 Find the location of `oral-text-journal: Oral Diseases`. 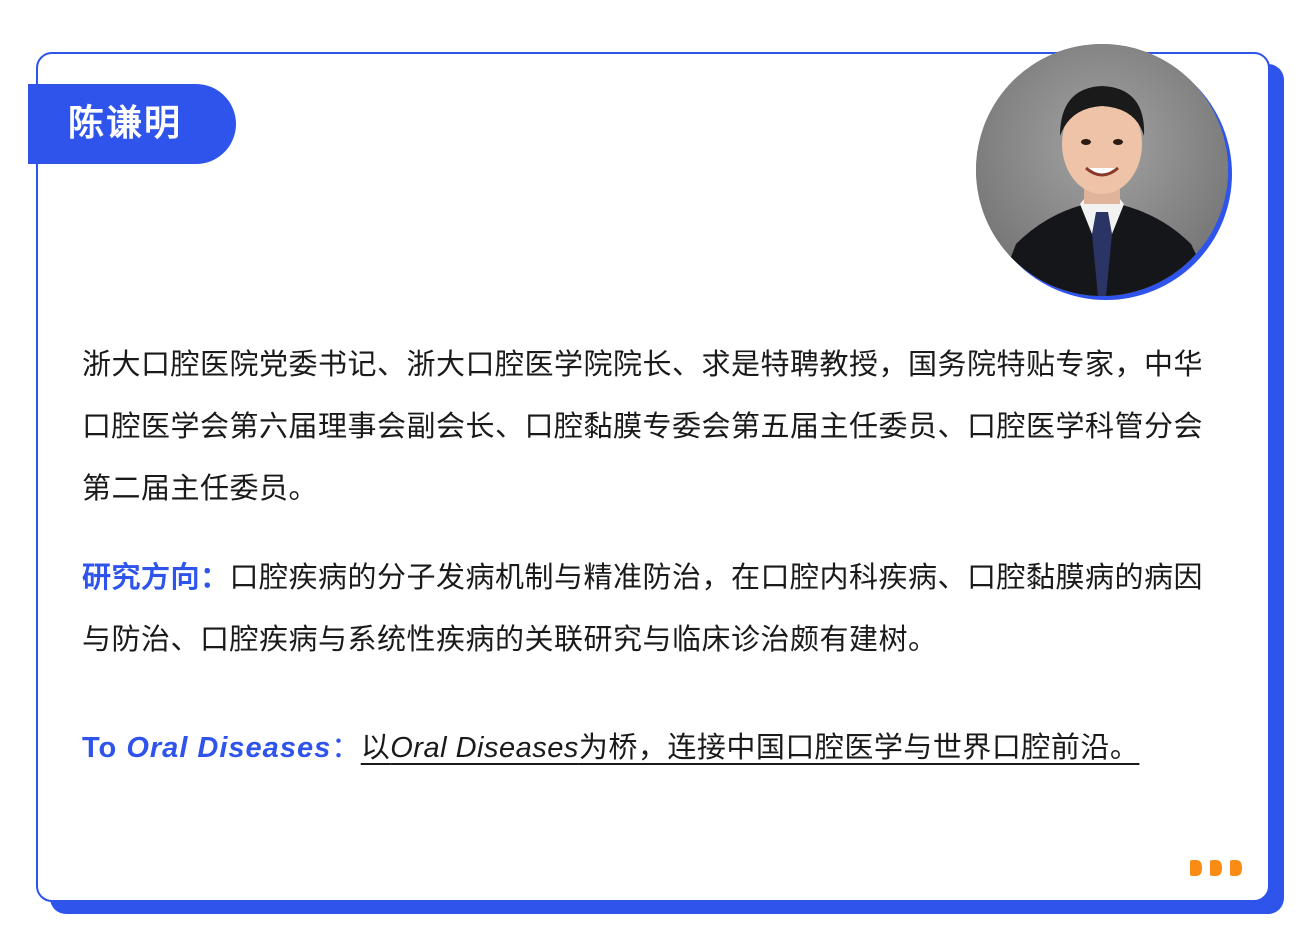

oral-text-journal: Oral Diseases is located at coordinates (484, 748).